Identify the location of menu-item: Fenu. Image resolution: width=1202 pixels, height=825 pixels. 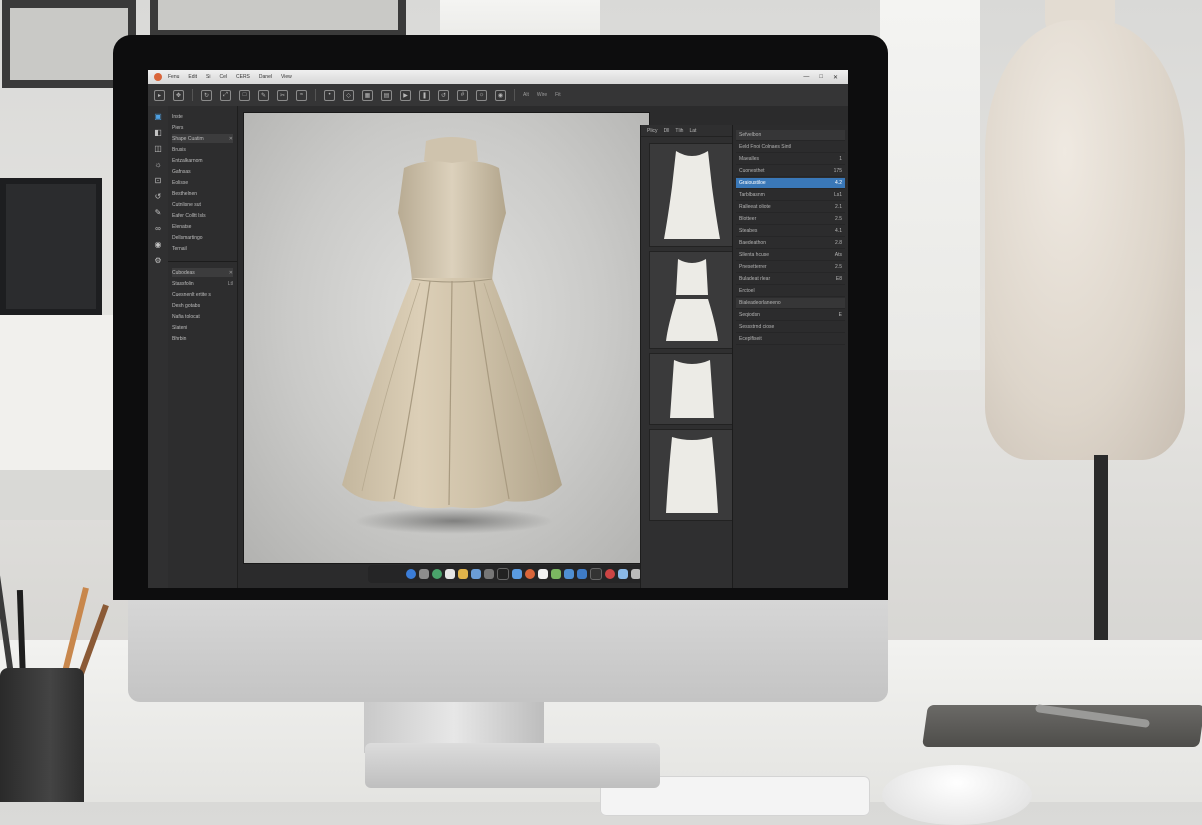
(173, 77).